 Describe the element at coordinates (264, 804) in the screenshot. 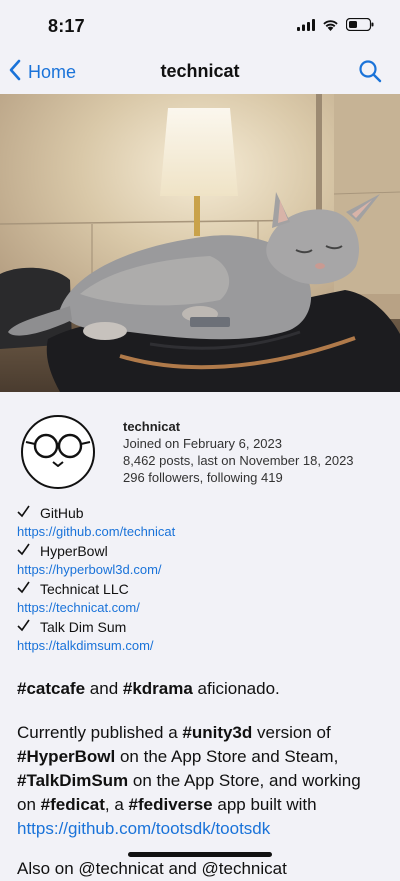

I see `bio-text: app built with` at that location.